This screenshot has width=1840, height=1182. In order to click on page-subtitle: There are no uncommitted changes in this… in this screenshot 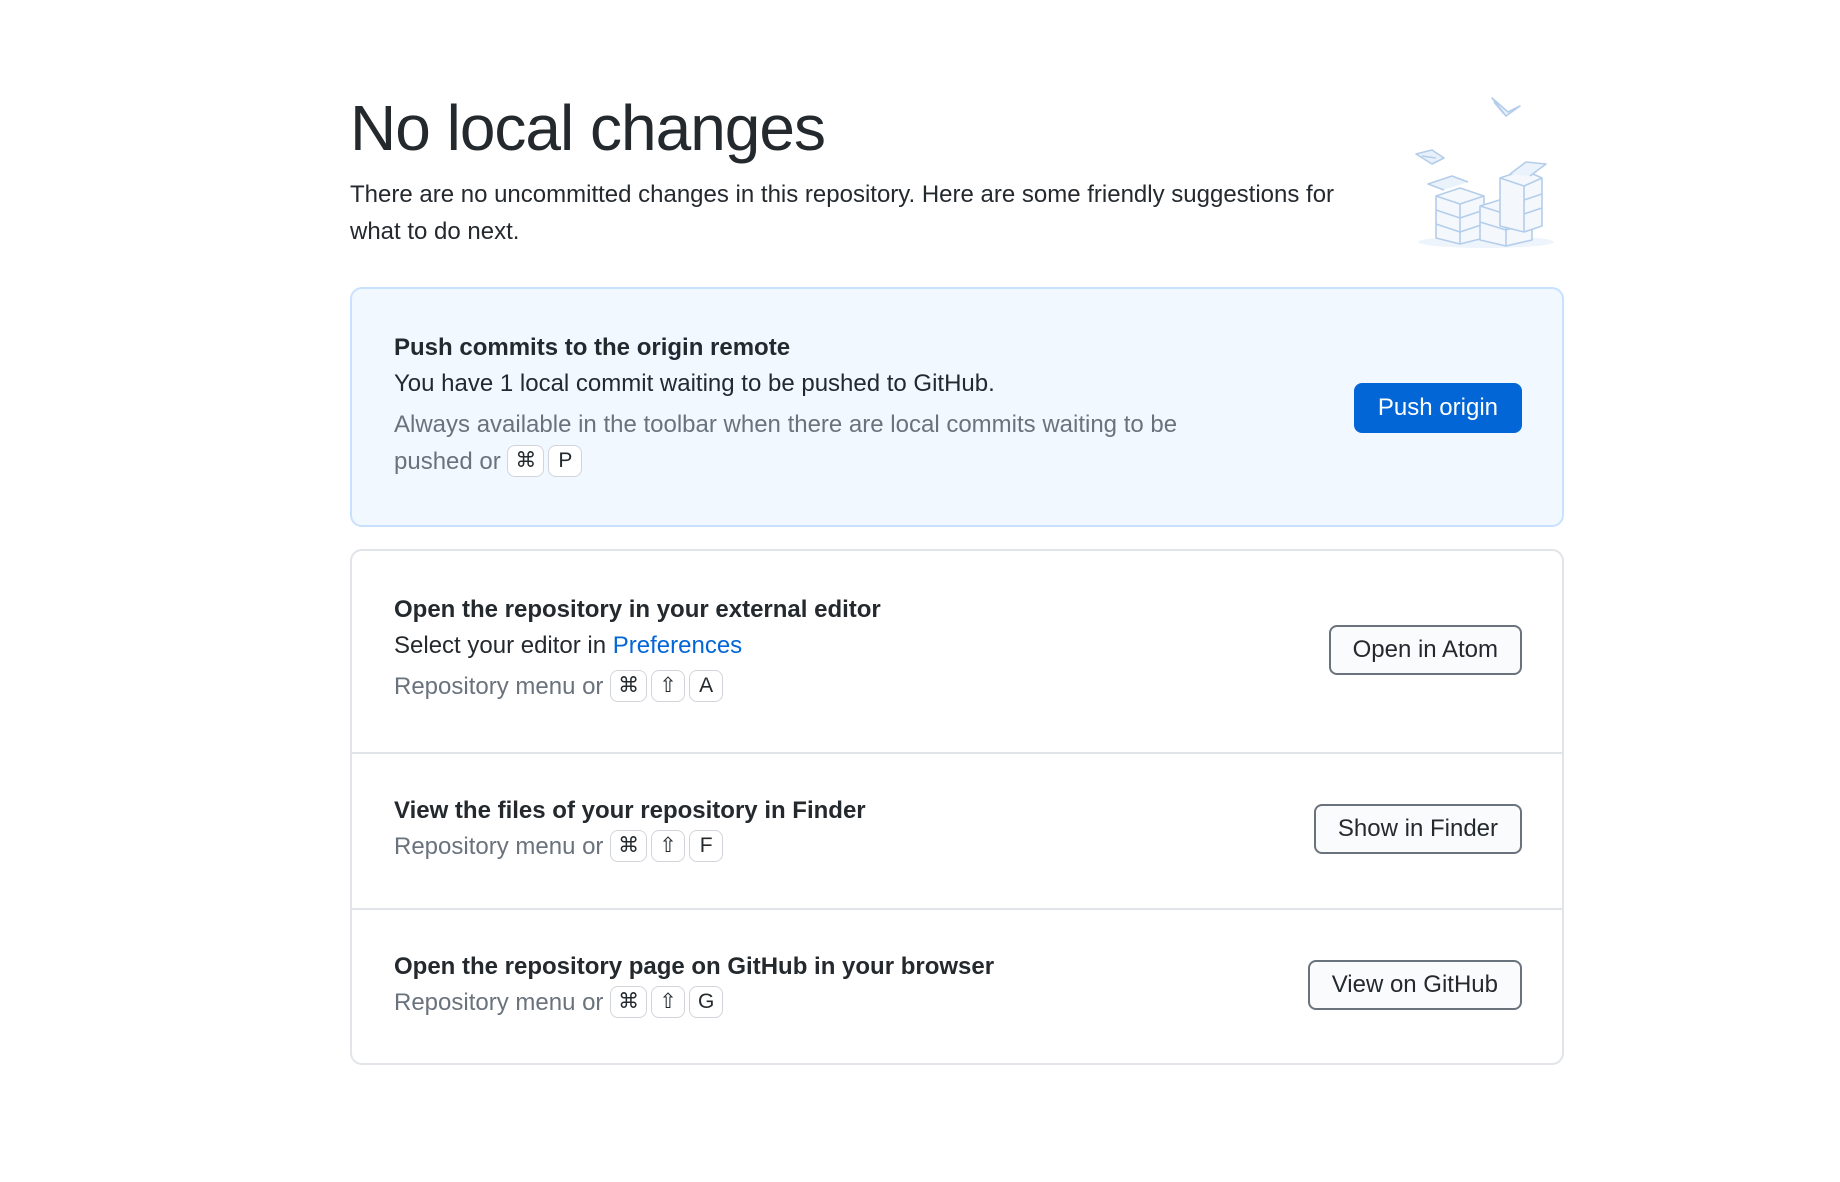, I will do `click(842, 213)`.